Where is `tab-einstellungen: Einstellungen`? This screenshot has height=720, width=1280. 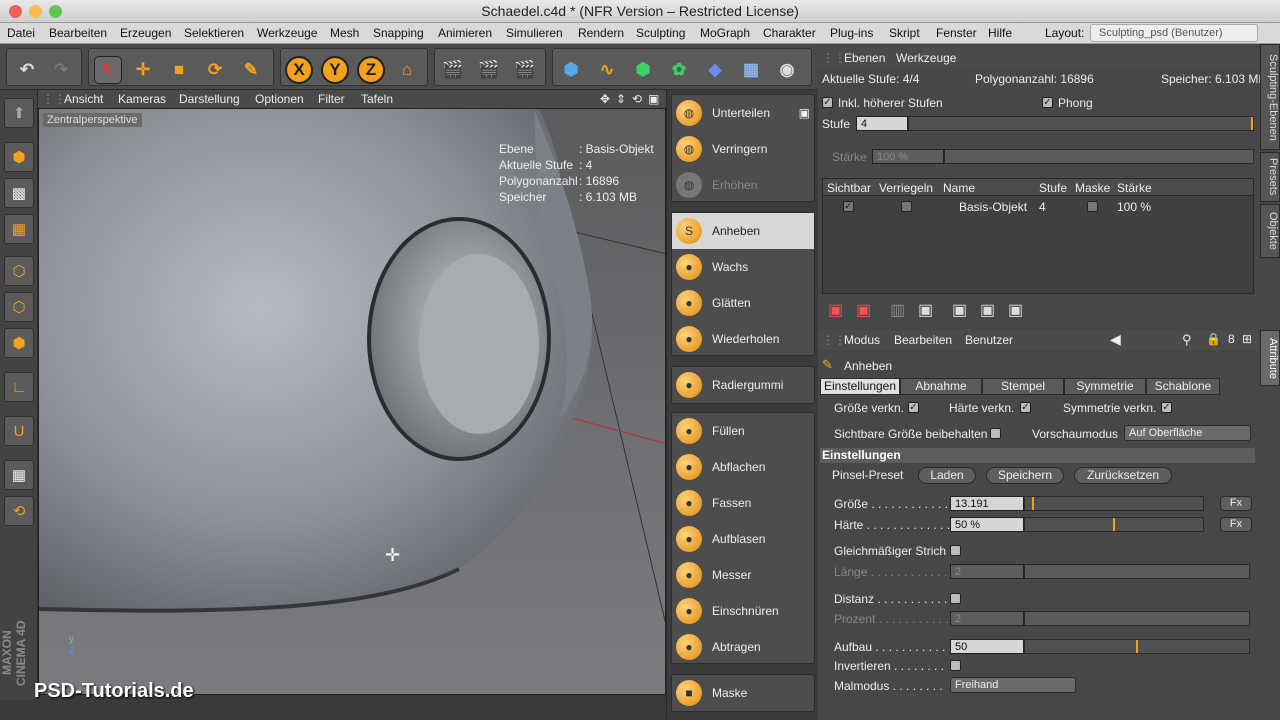
tab-einstellungen: Einstellungen is located at coordinates (860, 386).